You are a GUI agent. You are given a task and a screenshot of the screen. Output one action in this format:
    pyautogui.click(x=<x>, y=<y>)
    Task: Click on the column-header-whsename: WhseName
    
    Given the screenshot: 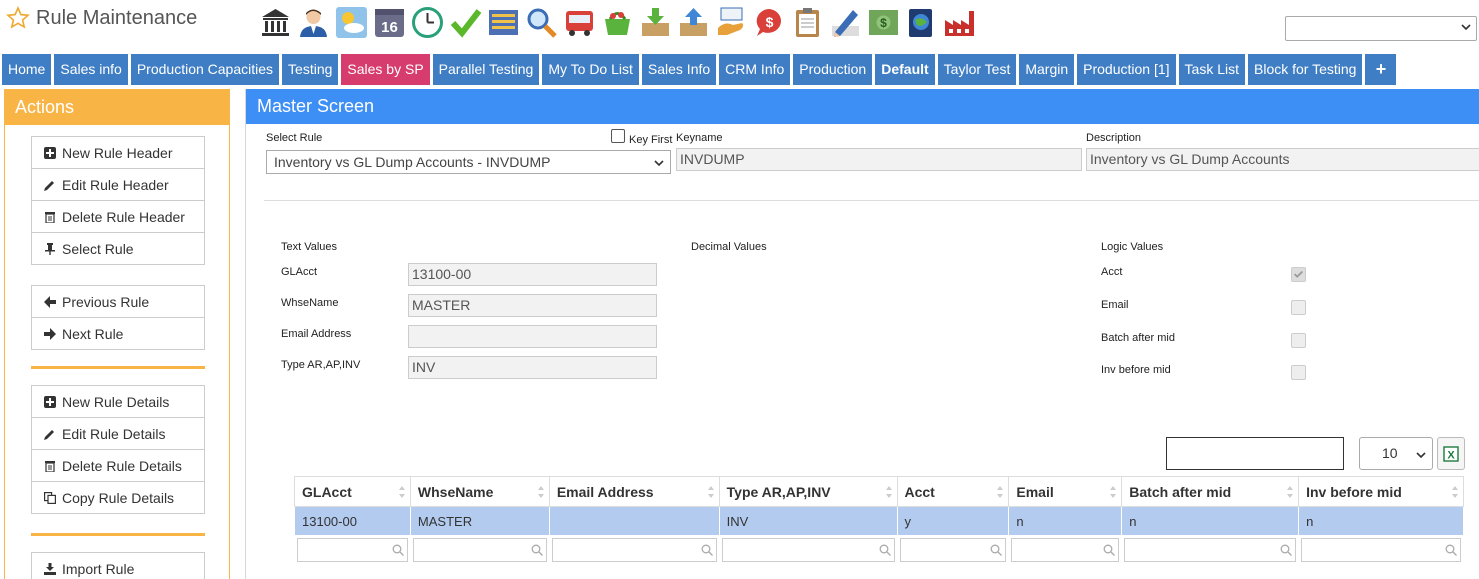 What is the action you would take?
    pyautogui.click(x=479, y=491)
    